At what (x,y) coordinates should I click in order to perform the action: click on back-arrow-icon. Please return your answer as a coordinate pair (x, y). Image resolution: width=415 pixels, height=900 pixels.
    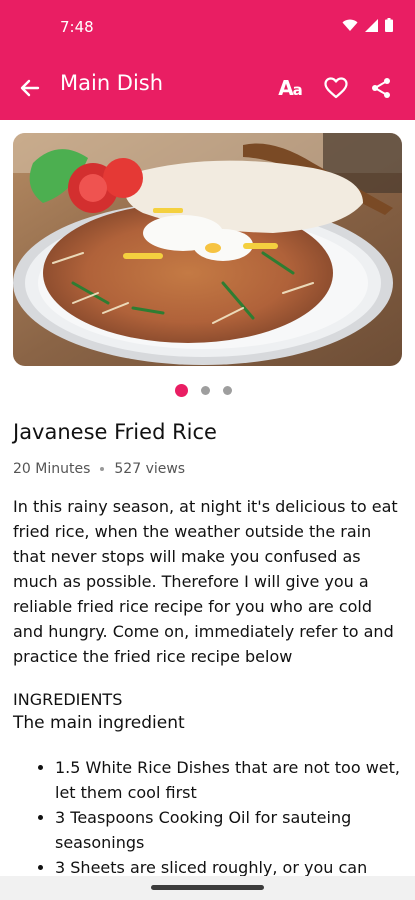
    Looking at the image, I should click on (30, 88).